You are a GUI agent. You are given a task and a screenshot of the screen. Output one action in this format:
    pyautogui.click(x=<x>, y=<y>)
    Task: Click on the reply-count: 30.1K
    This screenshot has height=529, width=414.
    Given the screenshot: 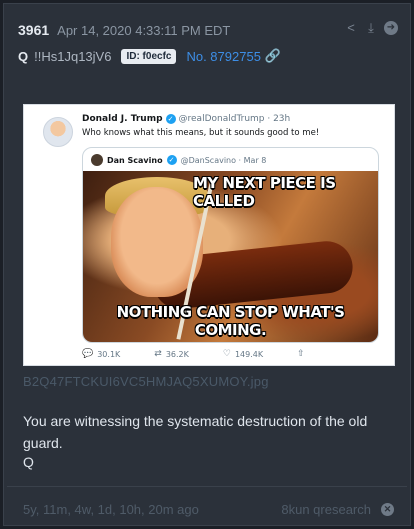 What is the action you would take?
    pyautogui.click(x=109, y=354)
    